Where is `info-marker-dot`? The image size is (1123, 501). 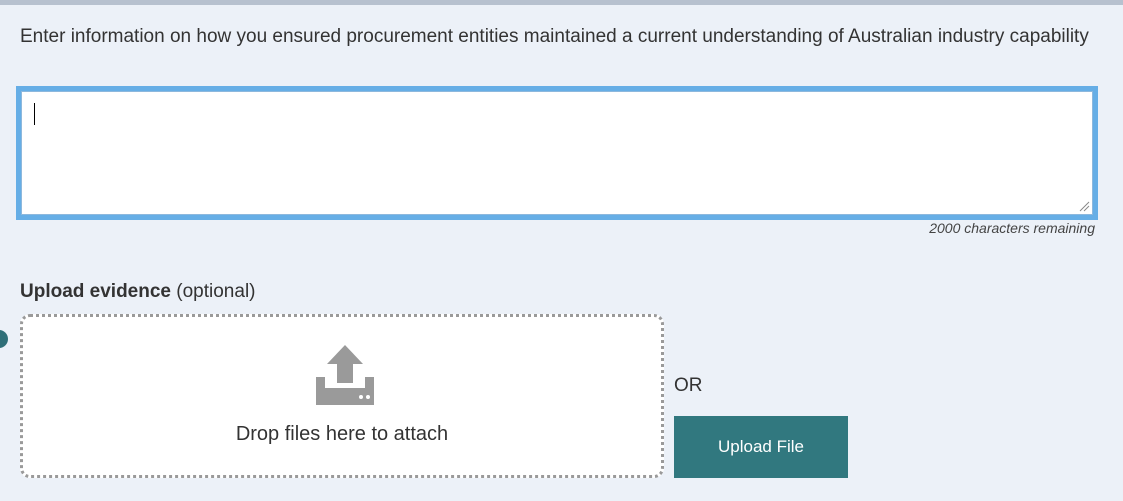 info-marker-dot is located at coordinates (4, 339).